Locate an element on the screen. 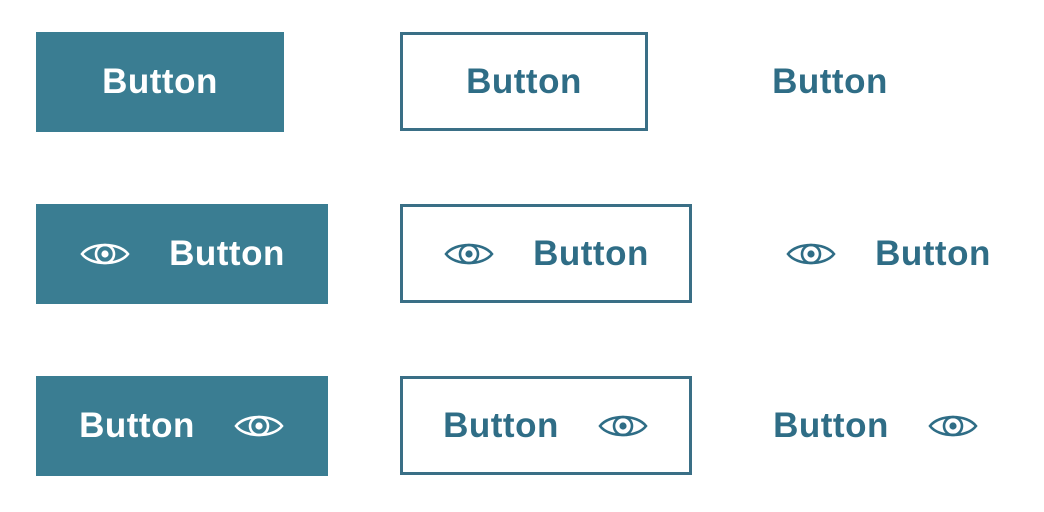 The width and height of the screenshot is (1044, 512). filled-button: Button is located at coordinates (160, 82).